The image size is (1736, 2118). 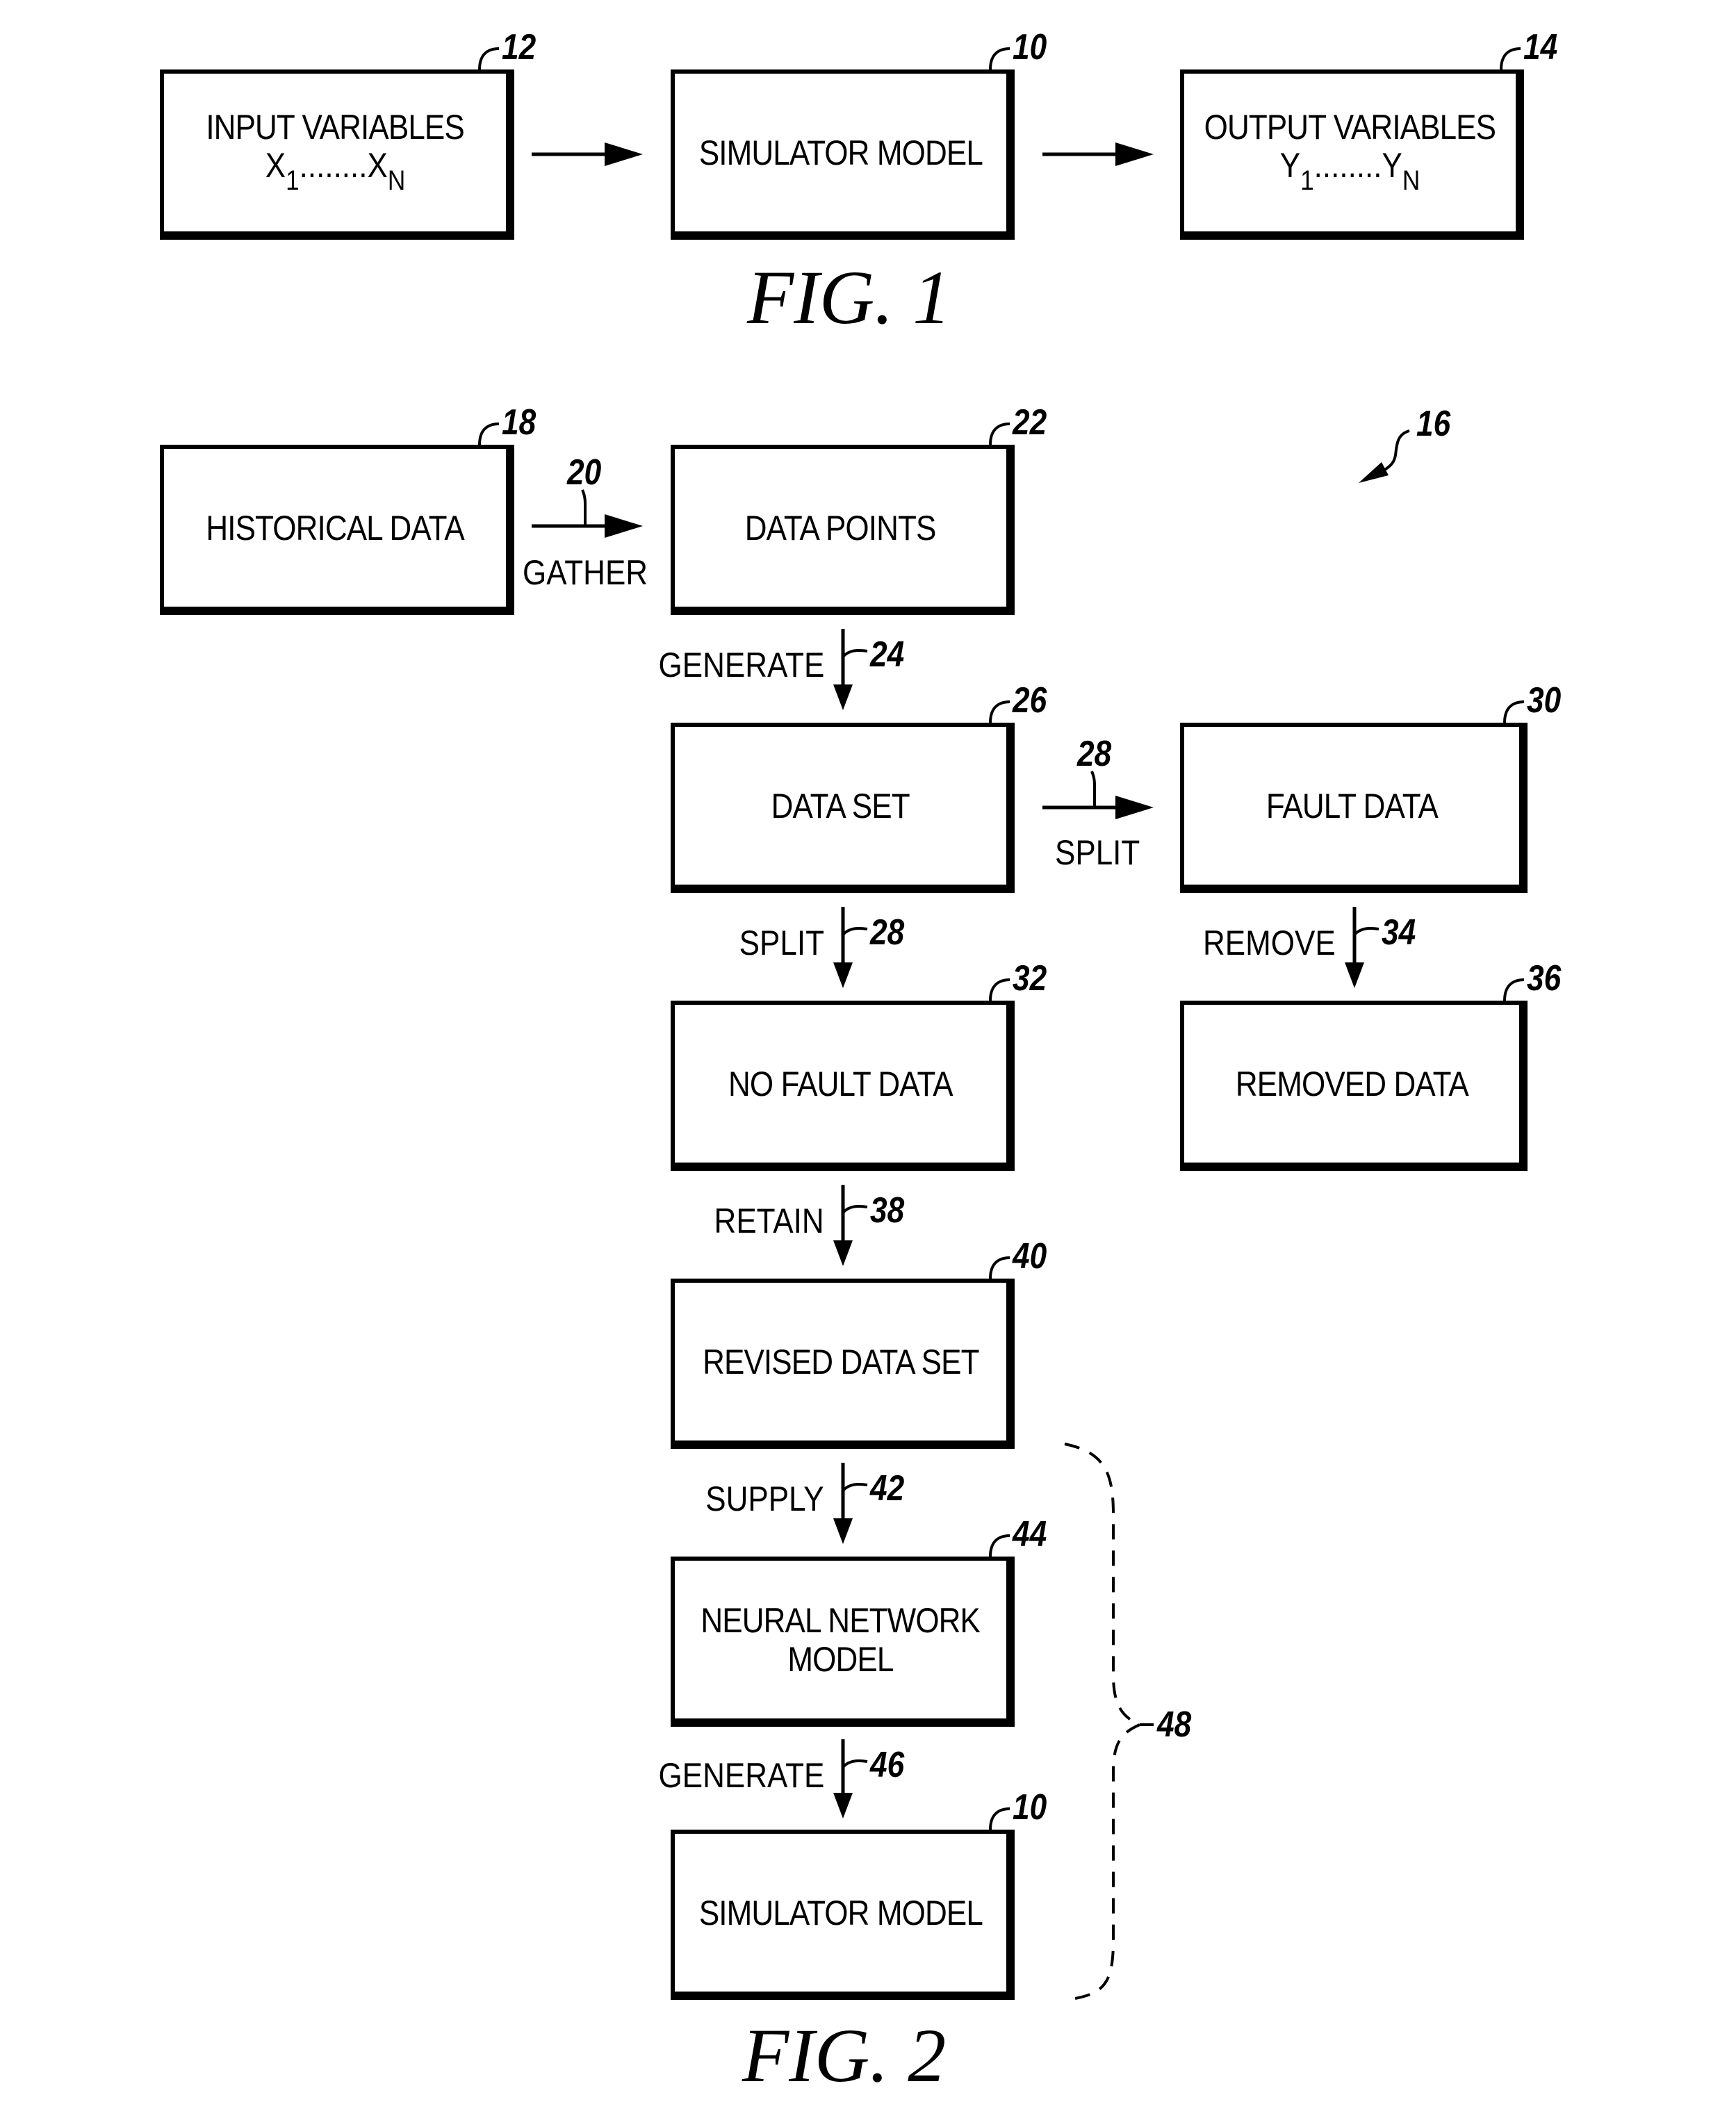 I want to click on box-simulator-model-fig1: SIMULATOR MODEL, so click(x=843, y=154).